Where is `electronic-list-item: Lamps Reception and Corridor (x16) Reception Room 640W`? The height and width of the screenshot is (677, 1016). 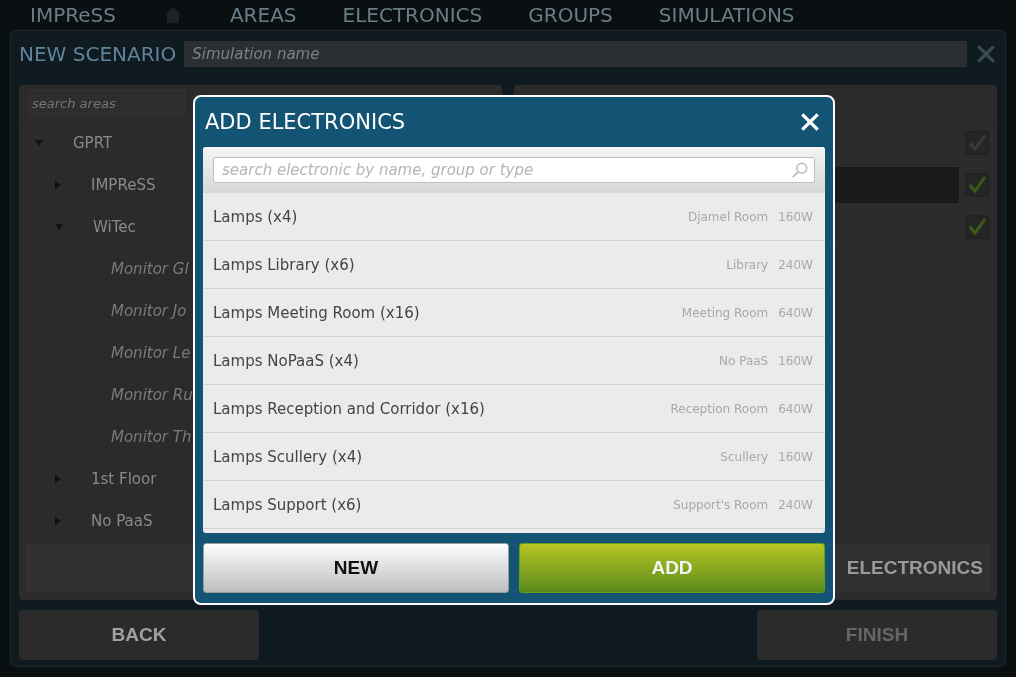 electronic-list-item: Lamps Reception and Corridor (x16) Reception Room 640W is located at coordinates (514, 409).